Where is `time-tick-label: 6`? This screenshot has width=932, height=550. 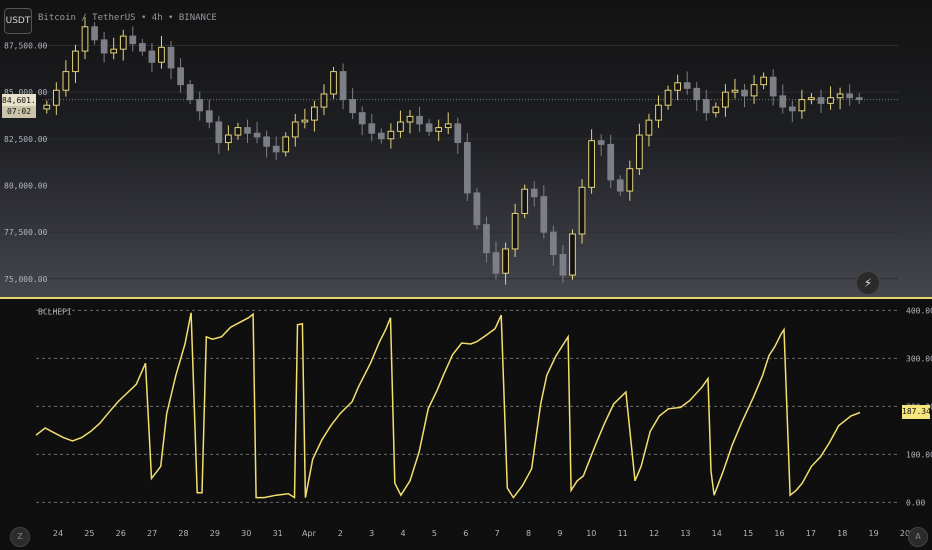
time-tick-label: 6 is located at coordinates (465, 533).